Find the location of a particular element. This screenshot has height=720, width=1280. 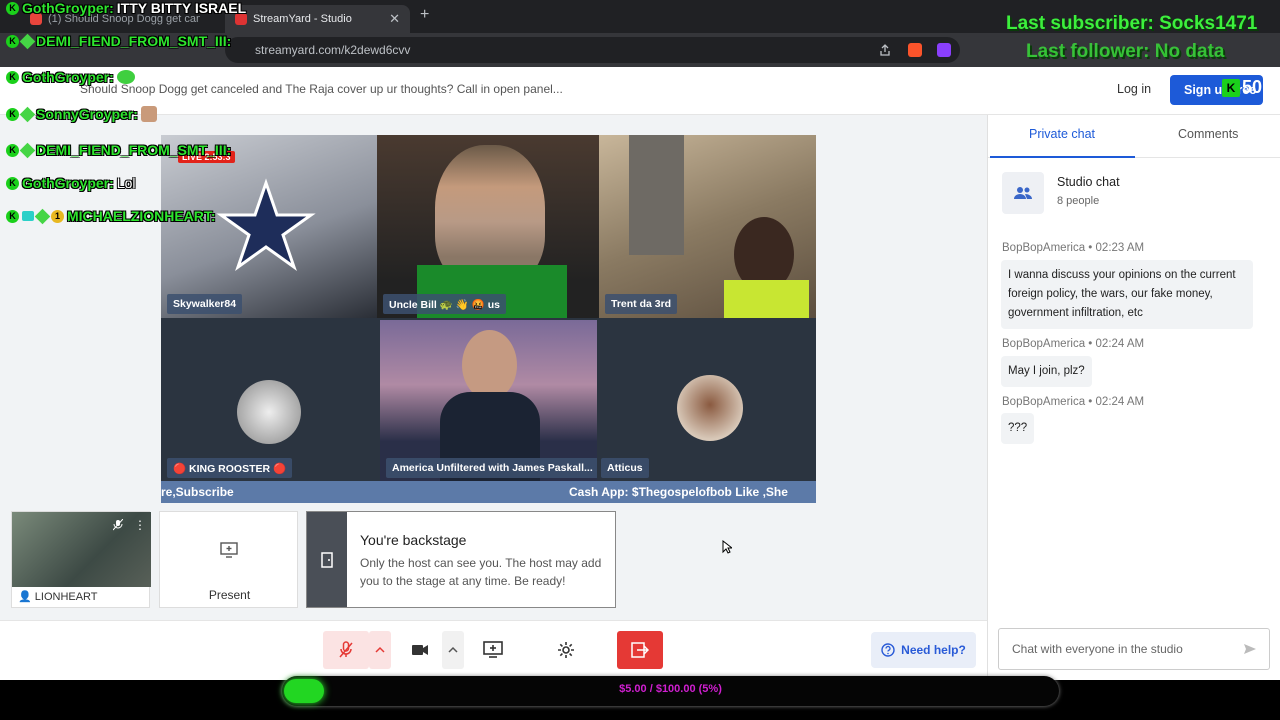

message-bubble: May I join, plz? is located at coordinates (1046, 371).